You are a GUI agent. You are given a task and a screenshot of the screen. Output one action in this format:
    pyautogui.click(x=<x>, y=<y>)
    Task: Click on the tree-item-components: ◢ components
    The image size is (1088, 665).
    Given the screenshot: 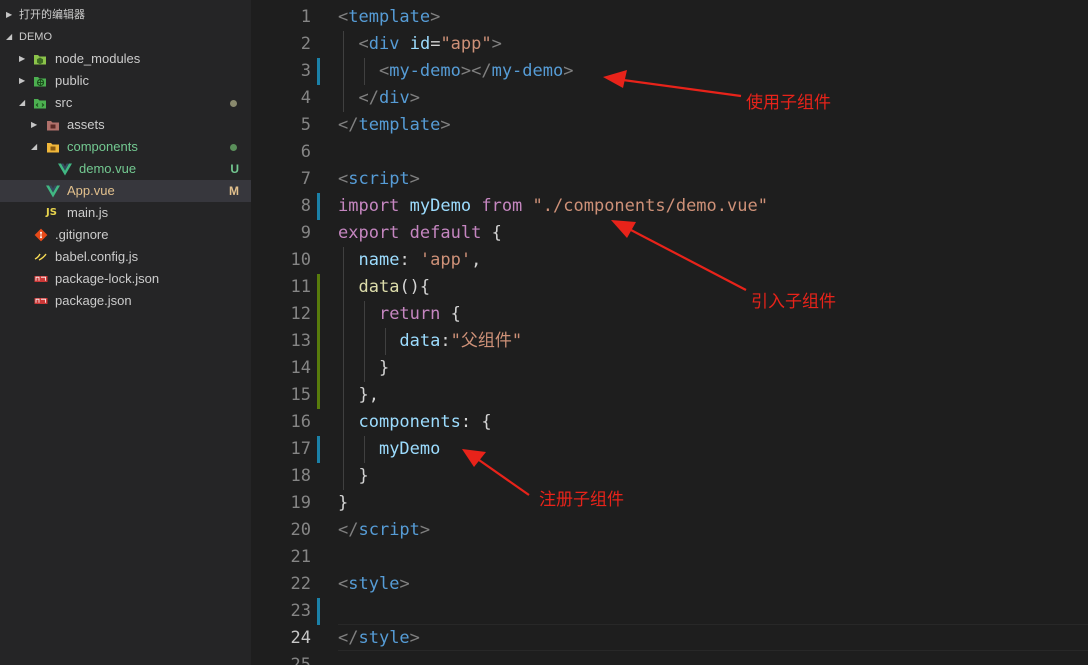 What is the action you would take?
    pyautogui.click(x=125, y=147)
    